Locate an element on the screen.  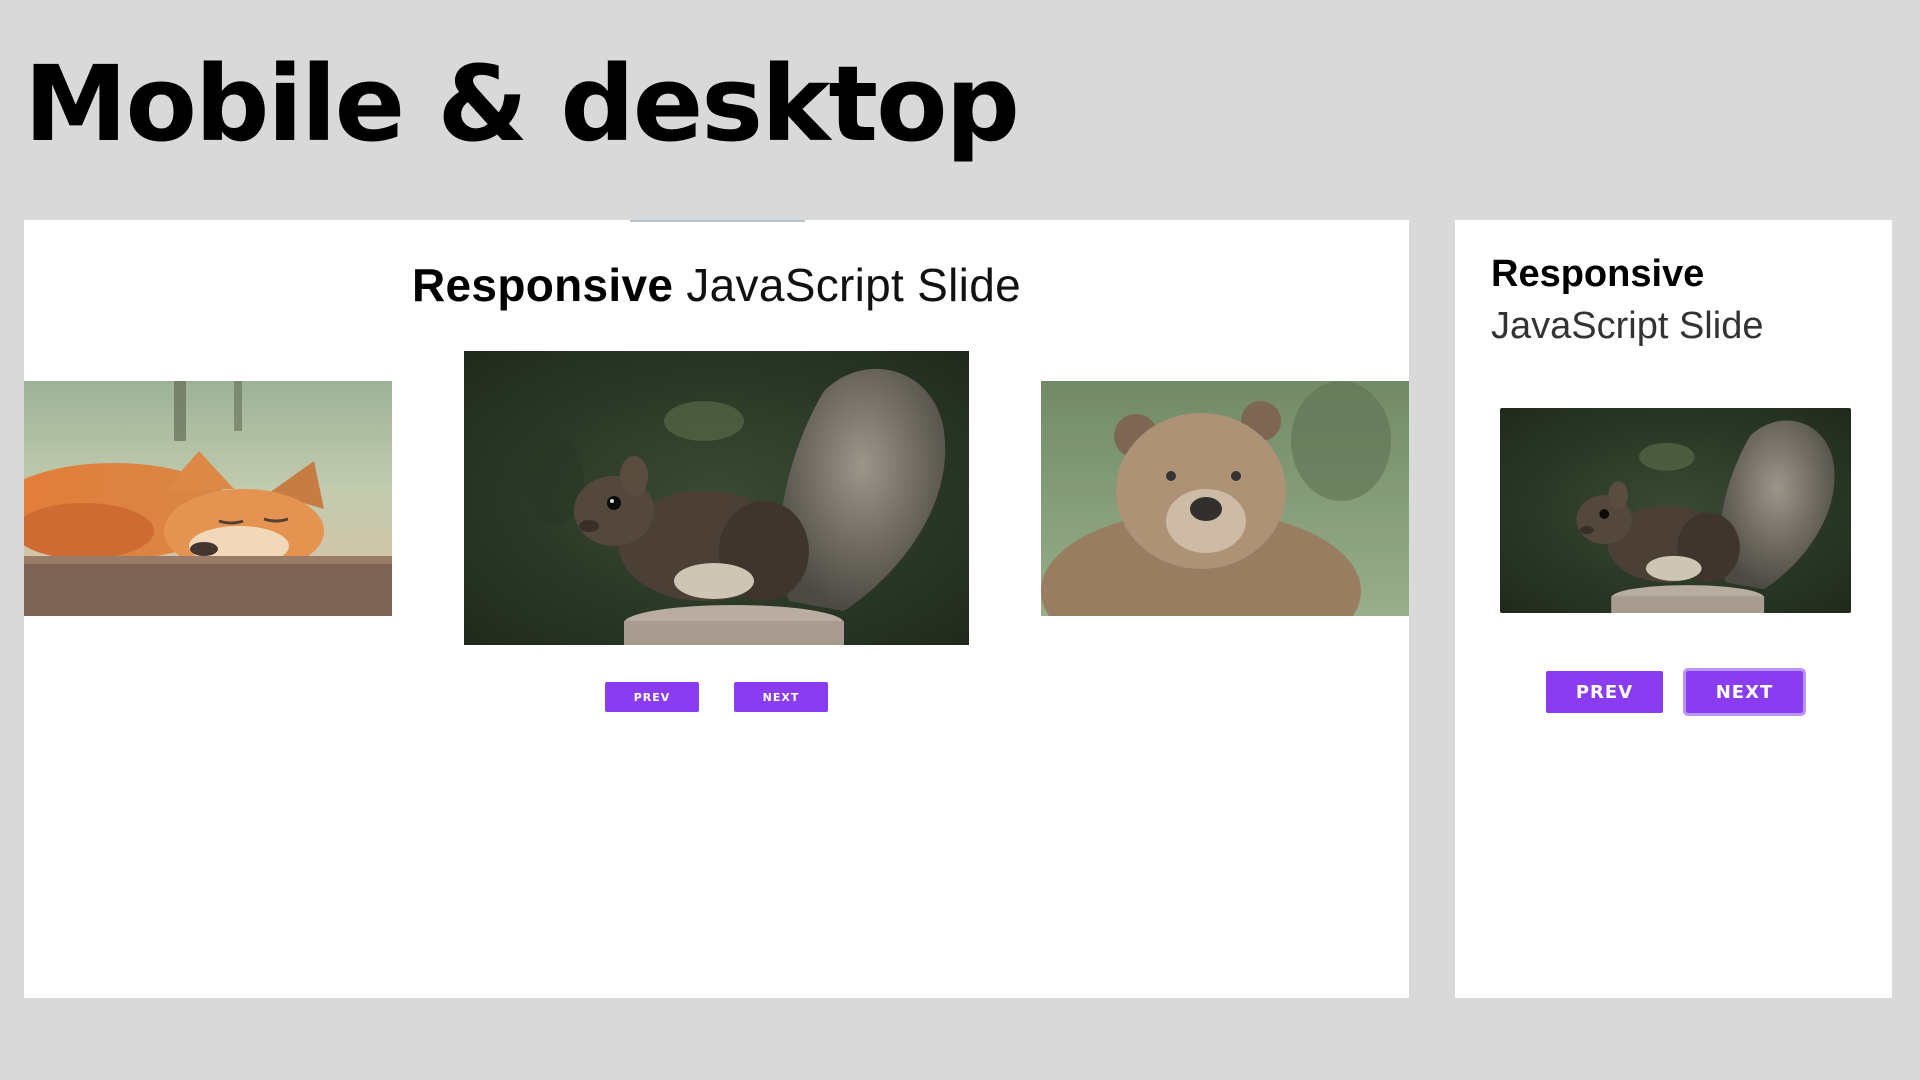
slide-fox-image is located at coordinates (208, 498).